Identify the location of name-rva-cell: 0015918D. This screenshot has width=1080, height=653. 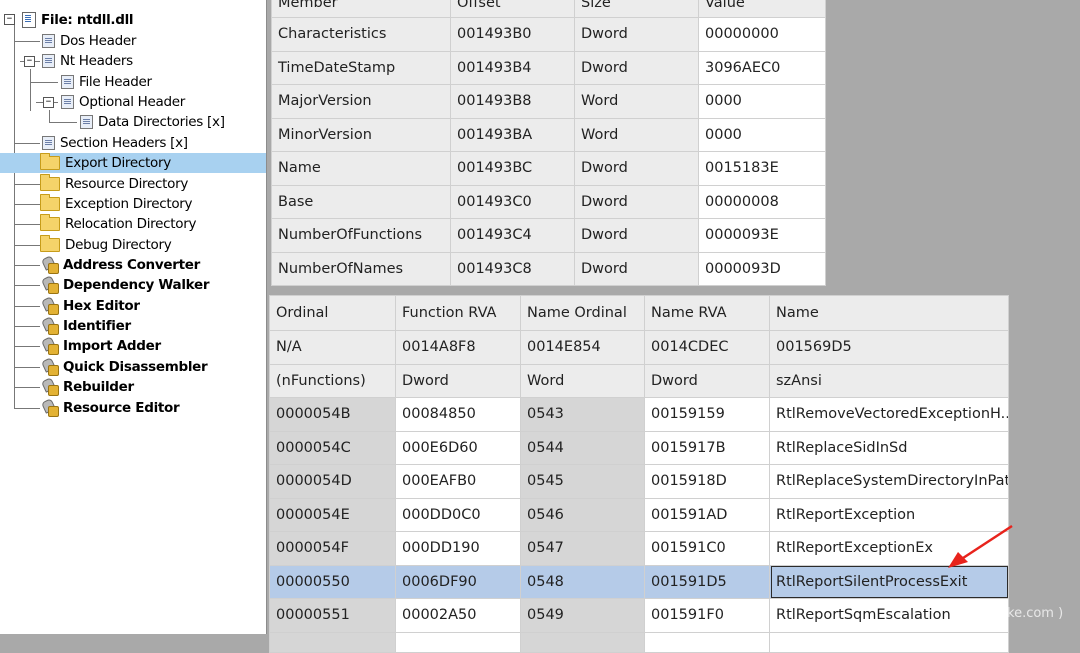
(707, 481).